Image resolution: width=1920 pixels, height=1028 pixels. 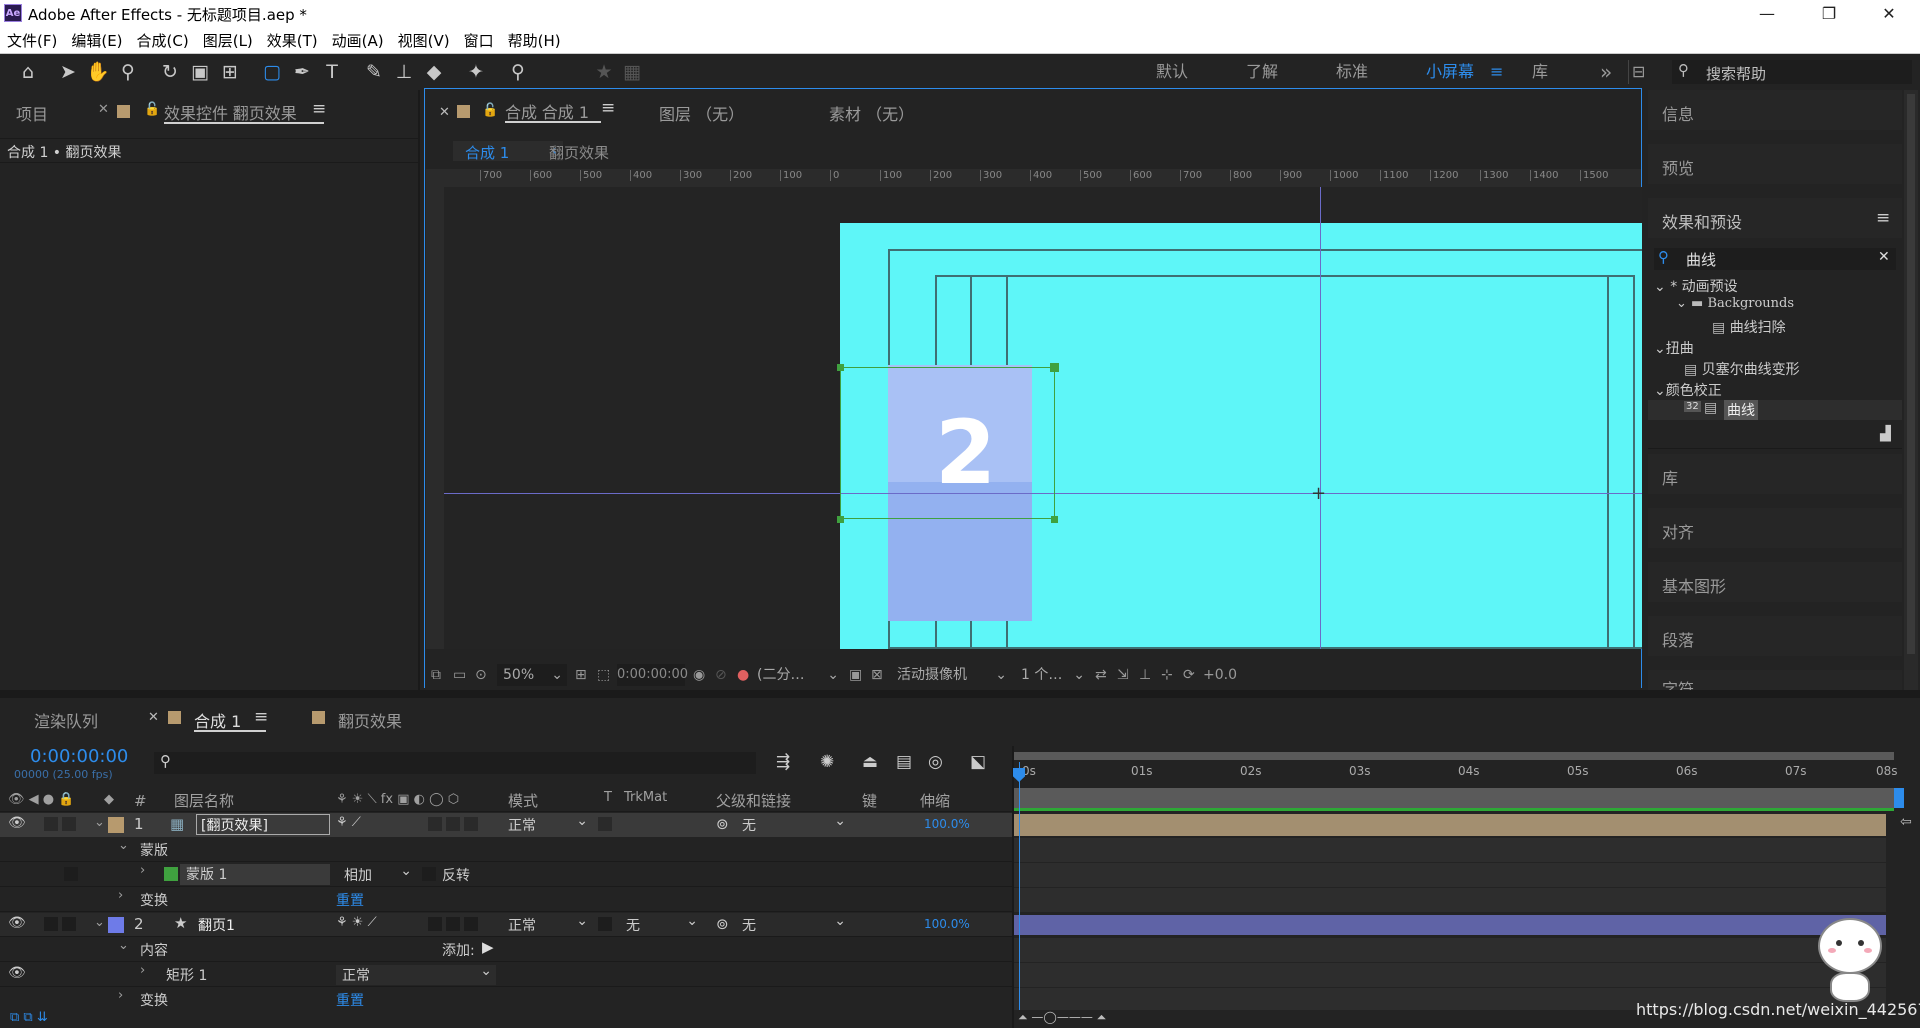 What do you see at coordinates (581, 675) in the screenshot?
I see `fit-icon: ⊞` at bounding box center [581, 675].